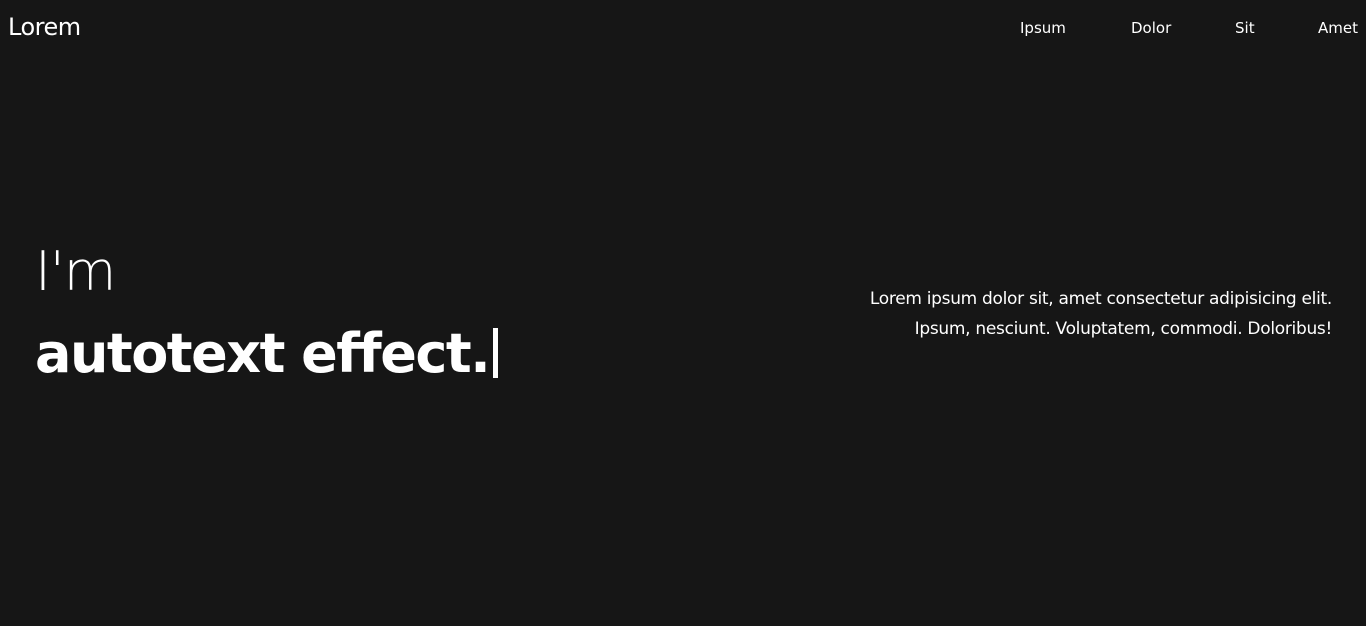 The width and height of the screenshot is (1366, 626). Describe the element at coordinates (345, 313) in the screenshot. I see `hero-heading: I'm autotext effect.` at that location.